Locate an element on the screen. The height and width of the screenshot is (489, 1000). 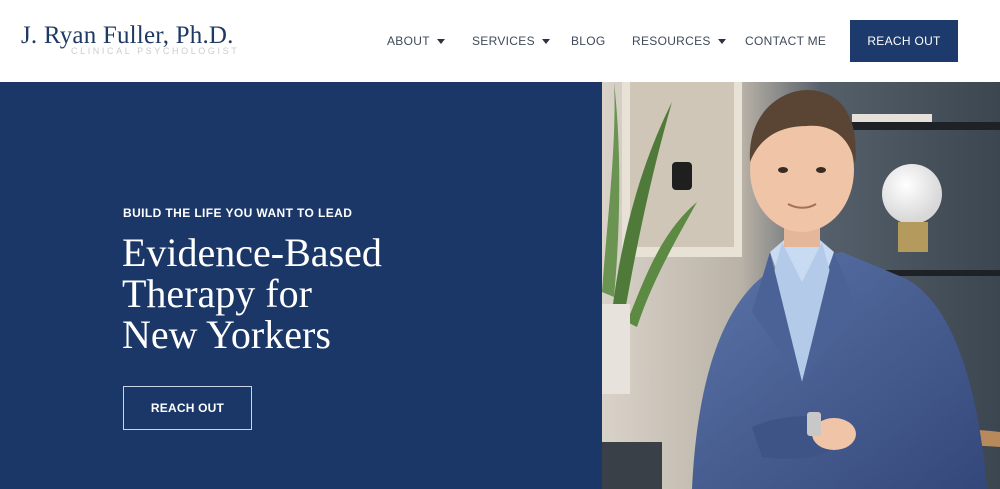
hero-eyebrow: BUILD THE LIFE YOU WANT TO LEAD is located at coordinates (238, 213).